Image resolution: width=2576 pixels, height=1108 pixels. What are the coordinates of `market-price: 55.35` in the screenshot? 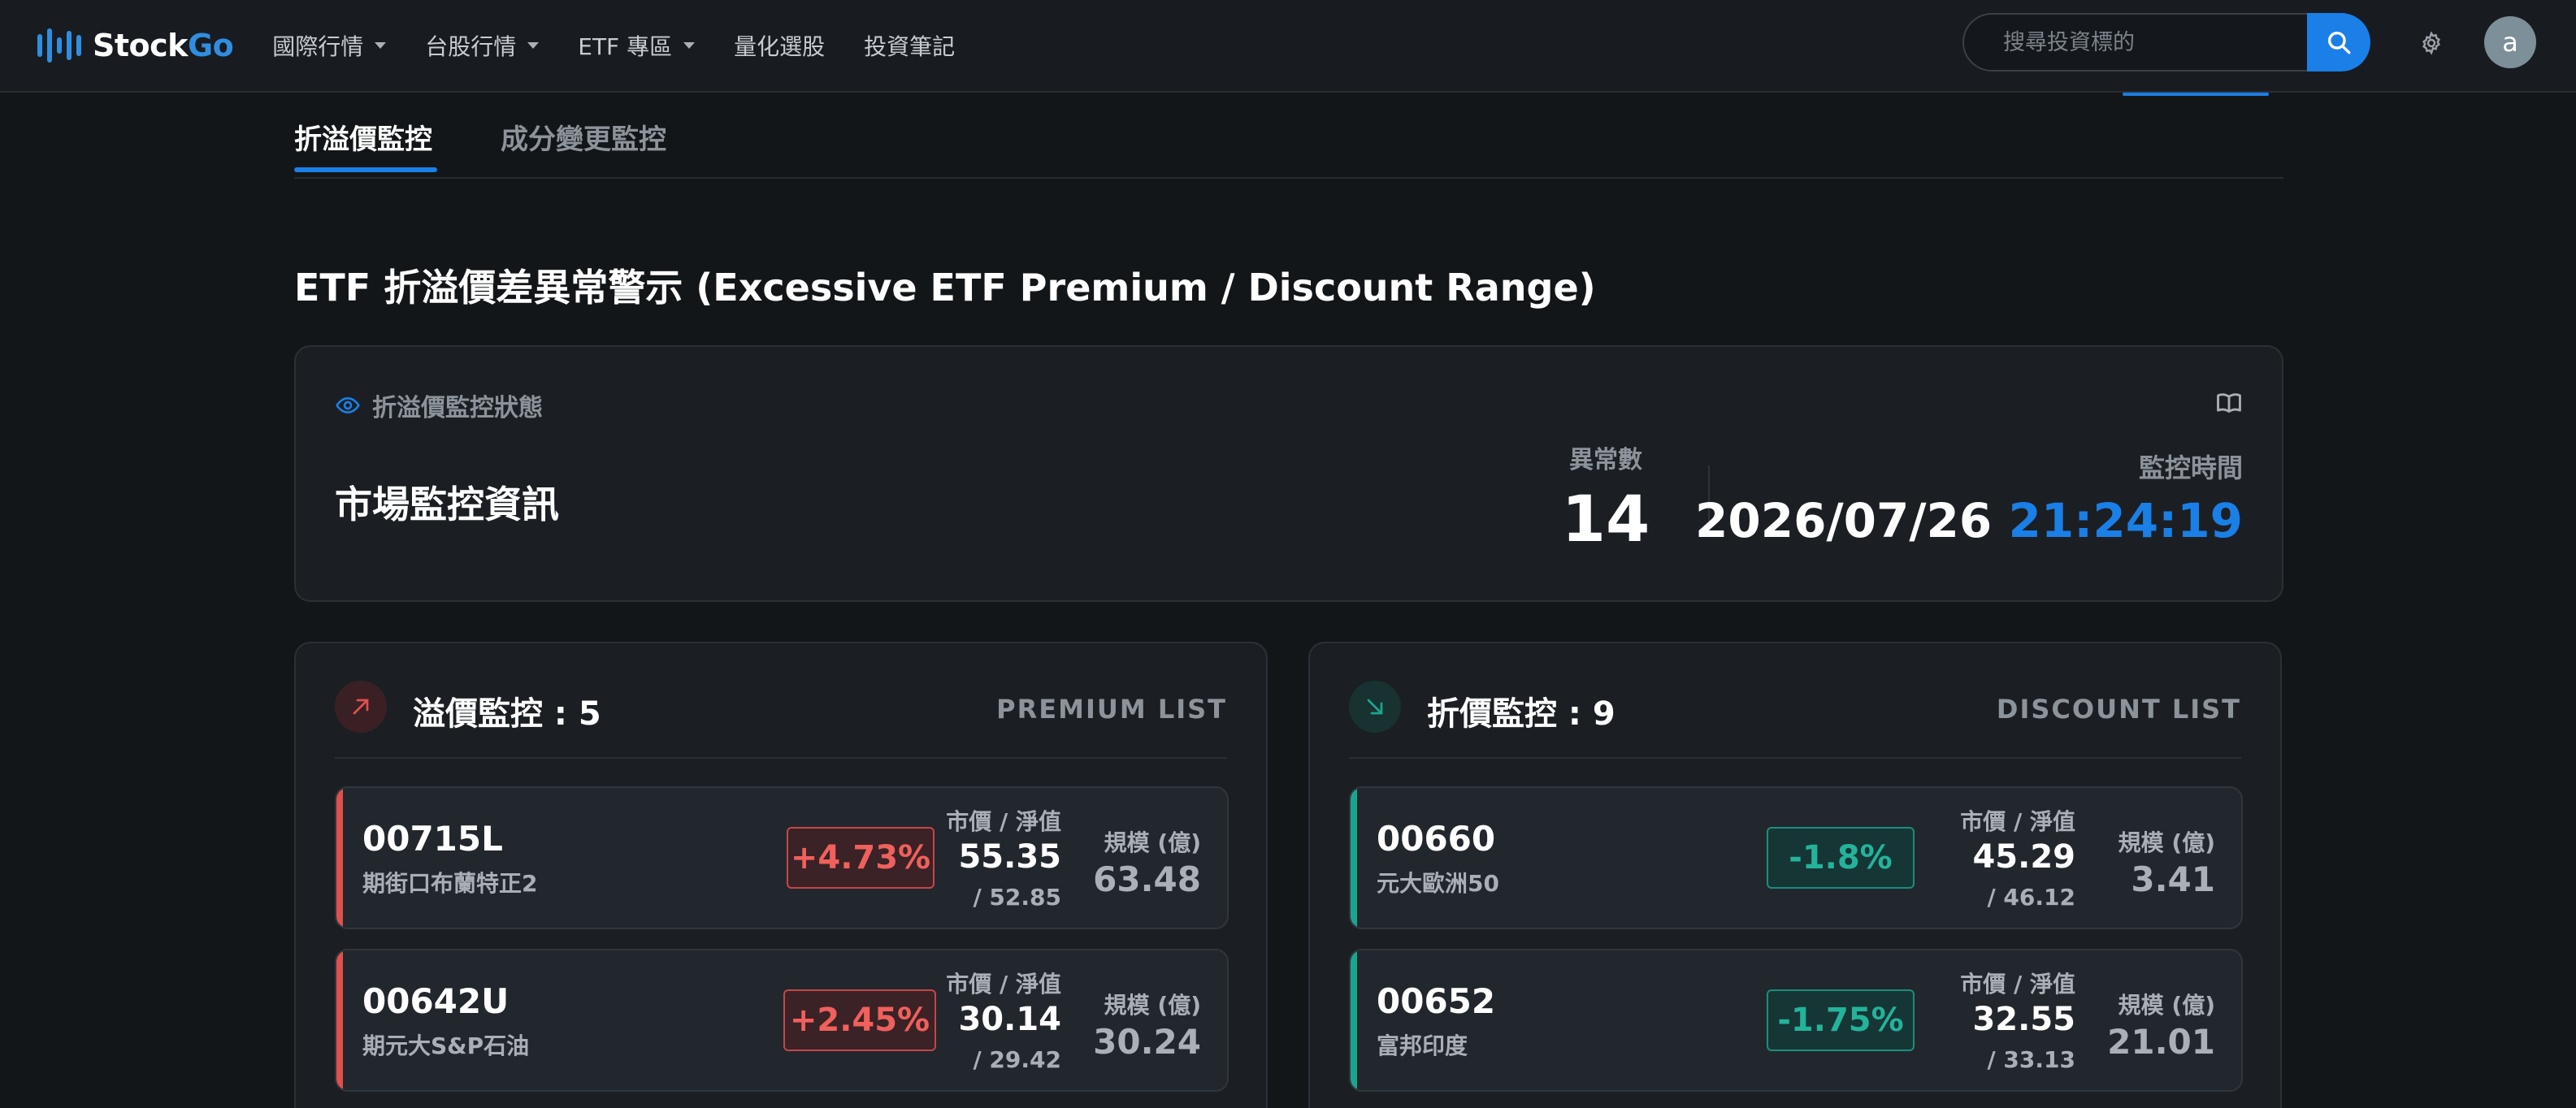 It's located at (1009, 857).